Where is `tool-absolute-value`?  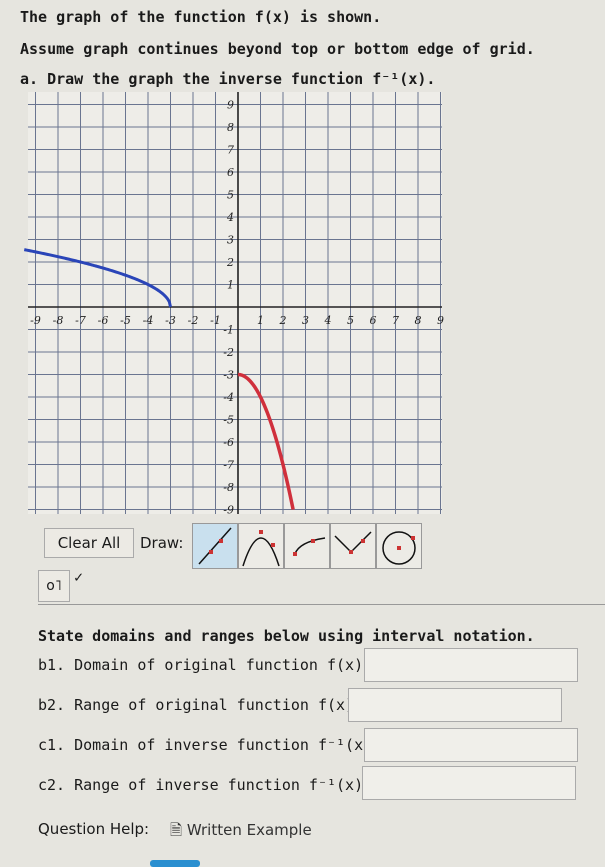 tool-absolute-value is located at coordinates (353, 546).